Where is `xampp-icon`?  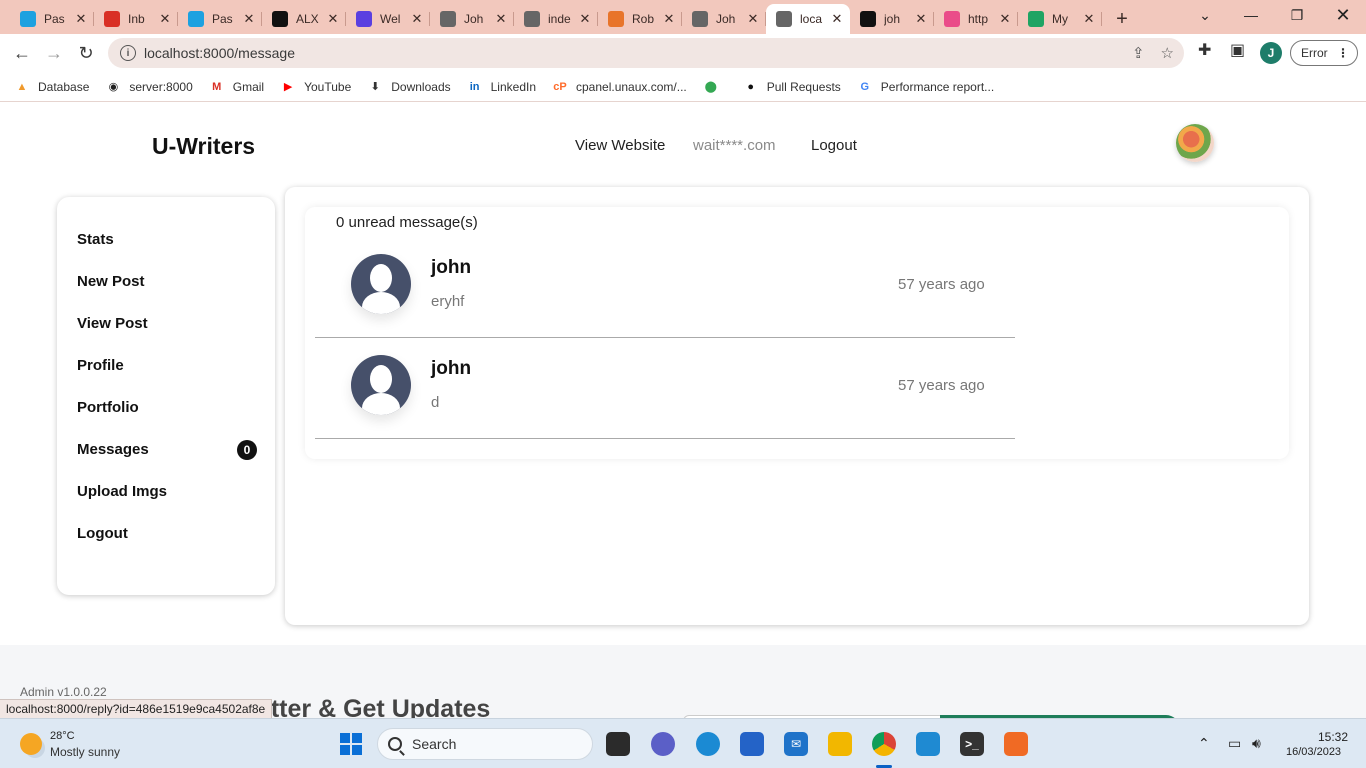
xampp-icon is located at coordinates (1016, 744).